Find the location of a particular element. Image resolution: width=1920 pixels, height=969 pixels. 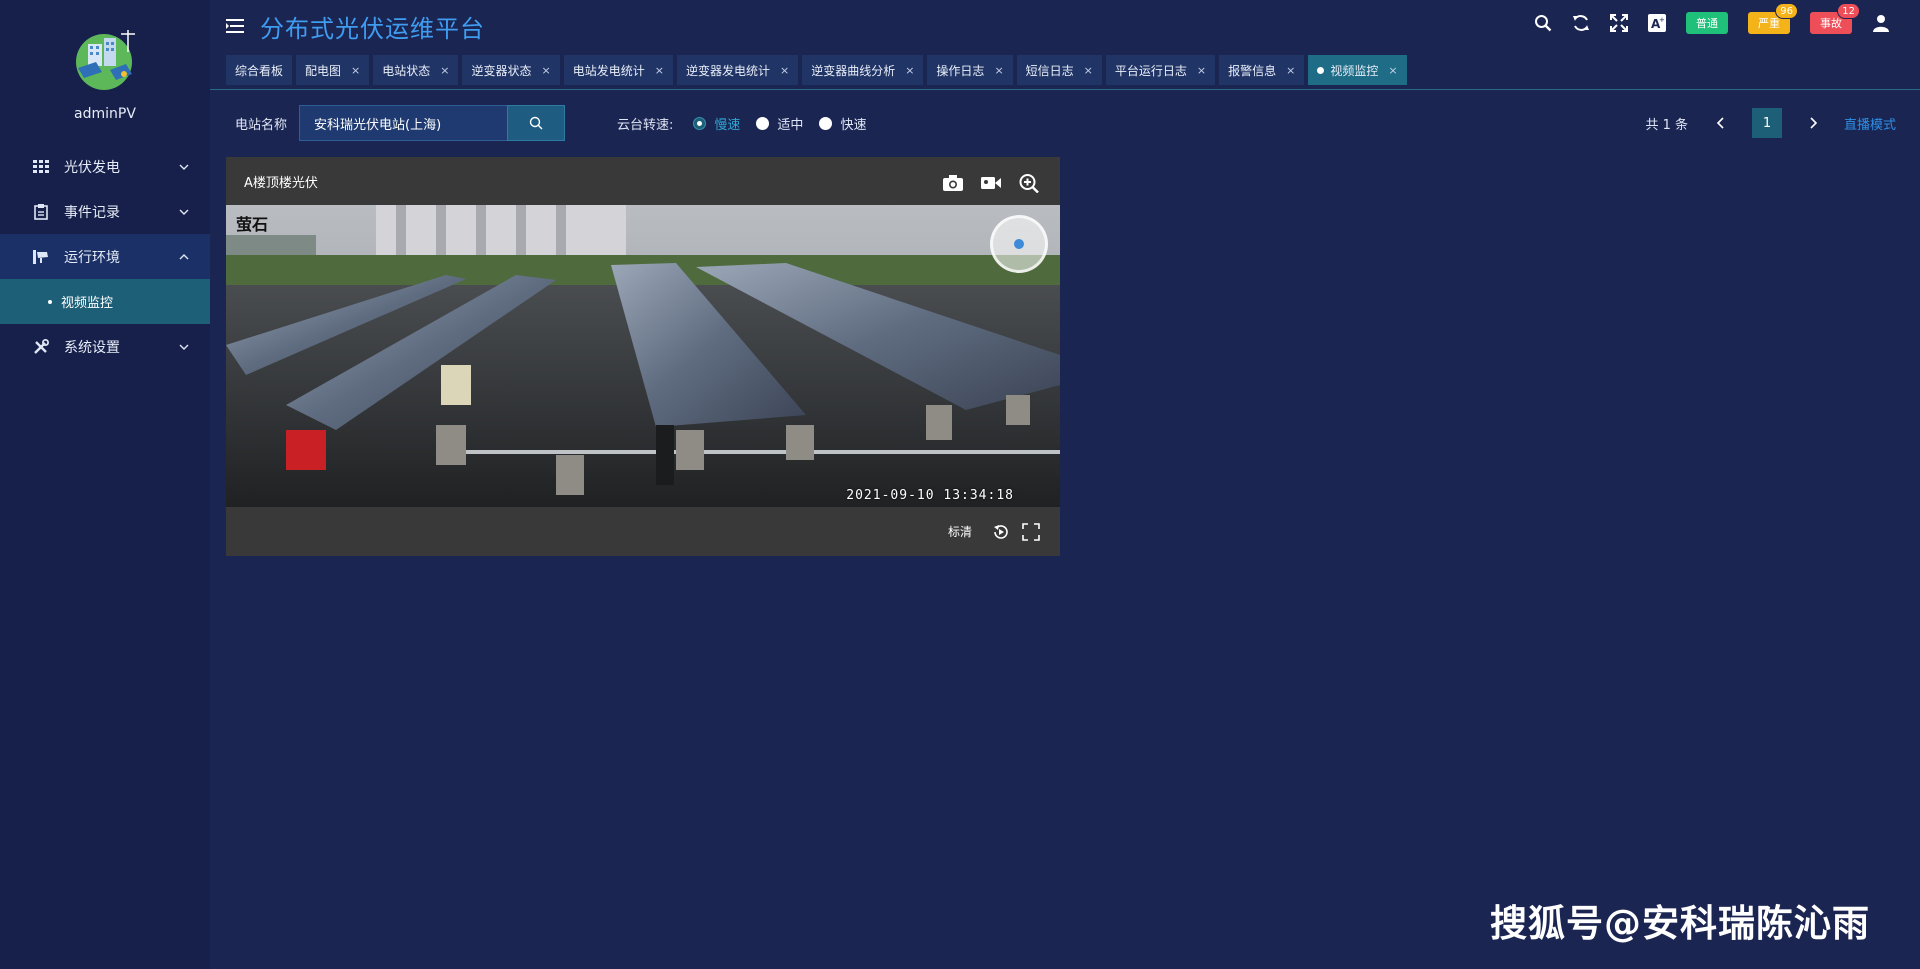

tab-sms-log: 短信日志 × is located at coordinates (1059, 70).